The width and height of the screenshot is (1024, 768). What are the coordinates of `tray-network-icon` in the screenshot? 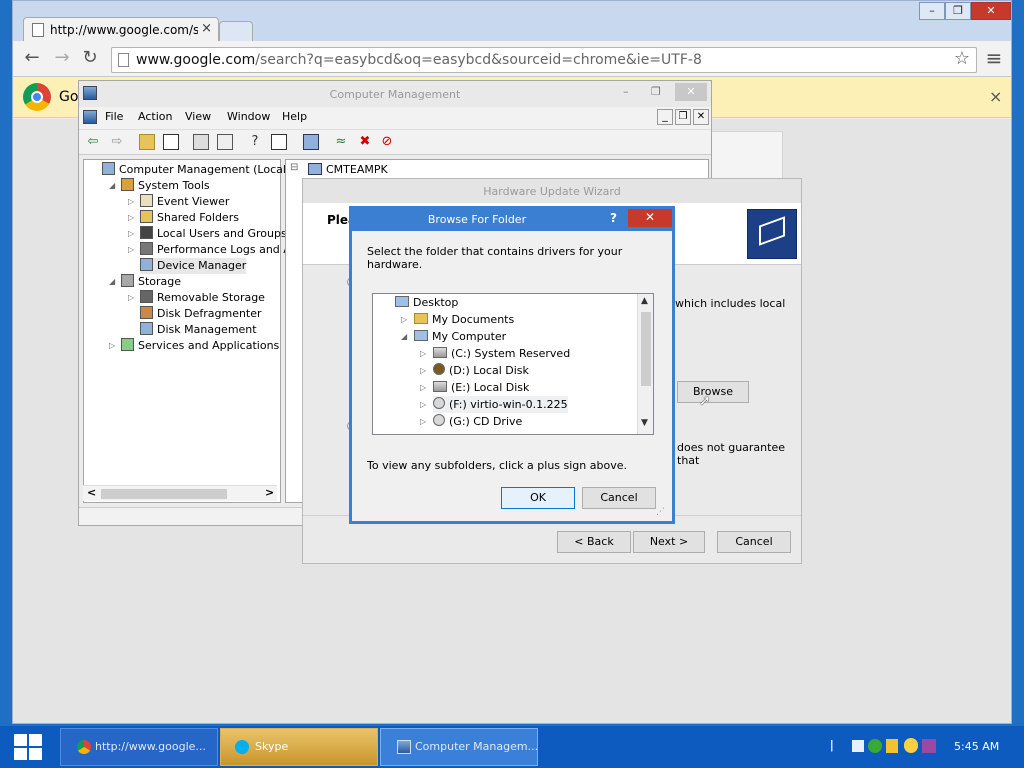 It's located at (858, 746).